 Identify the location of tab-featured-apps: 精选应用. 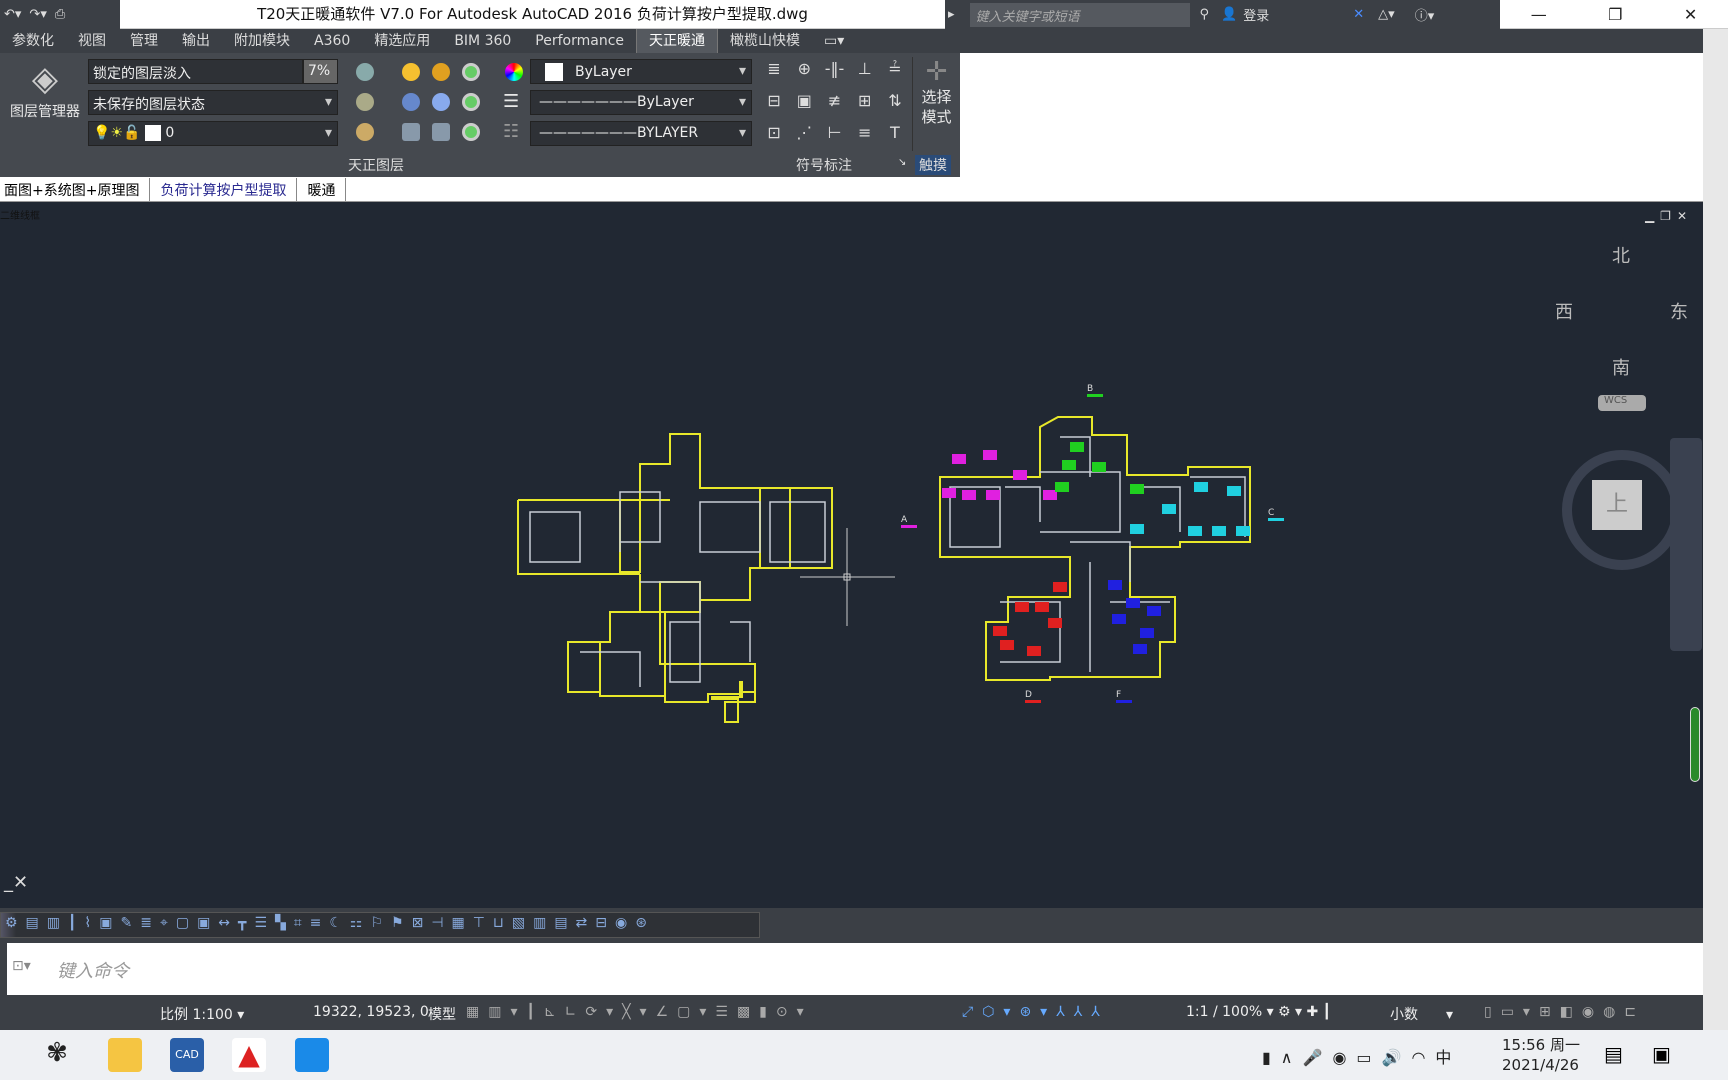
(402, 41).